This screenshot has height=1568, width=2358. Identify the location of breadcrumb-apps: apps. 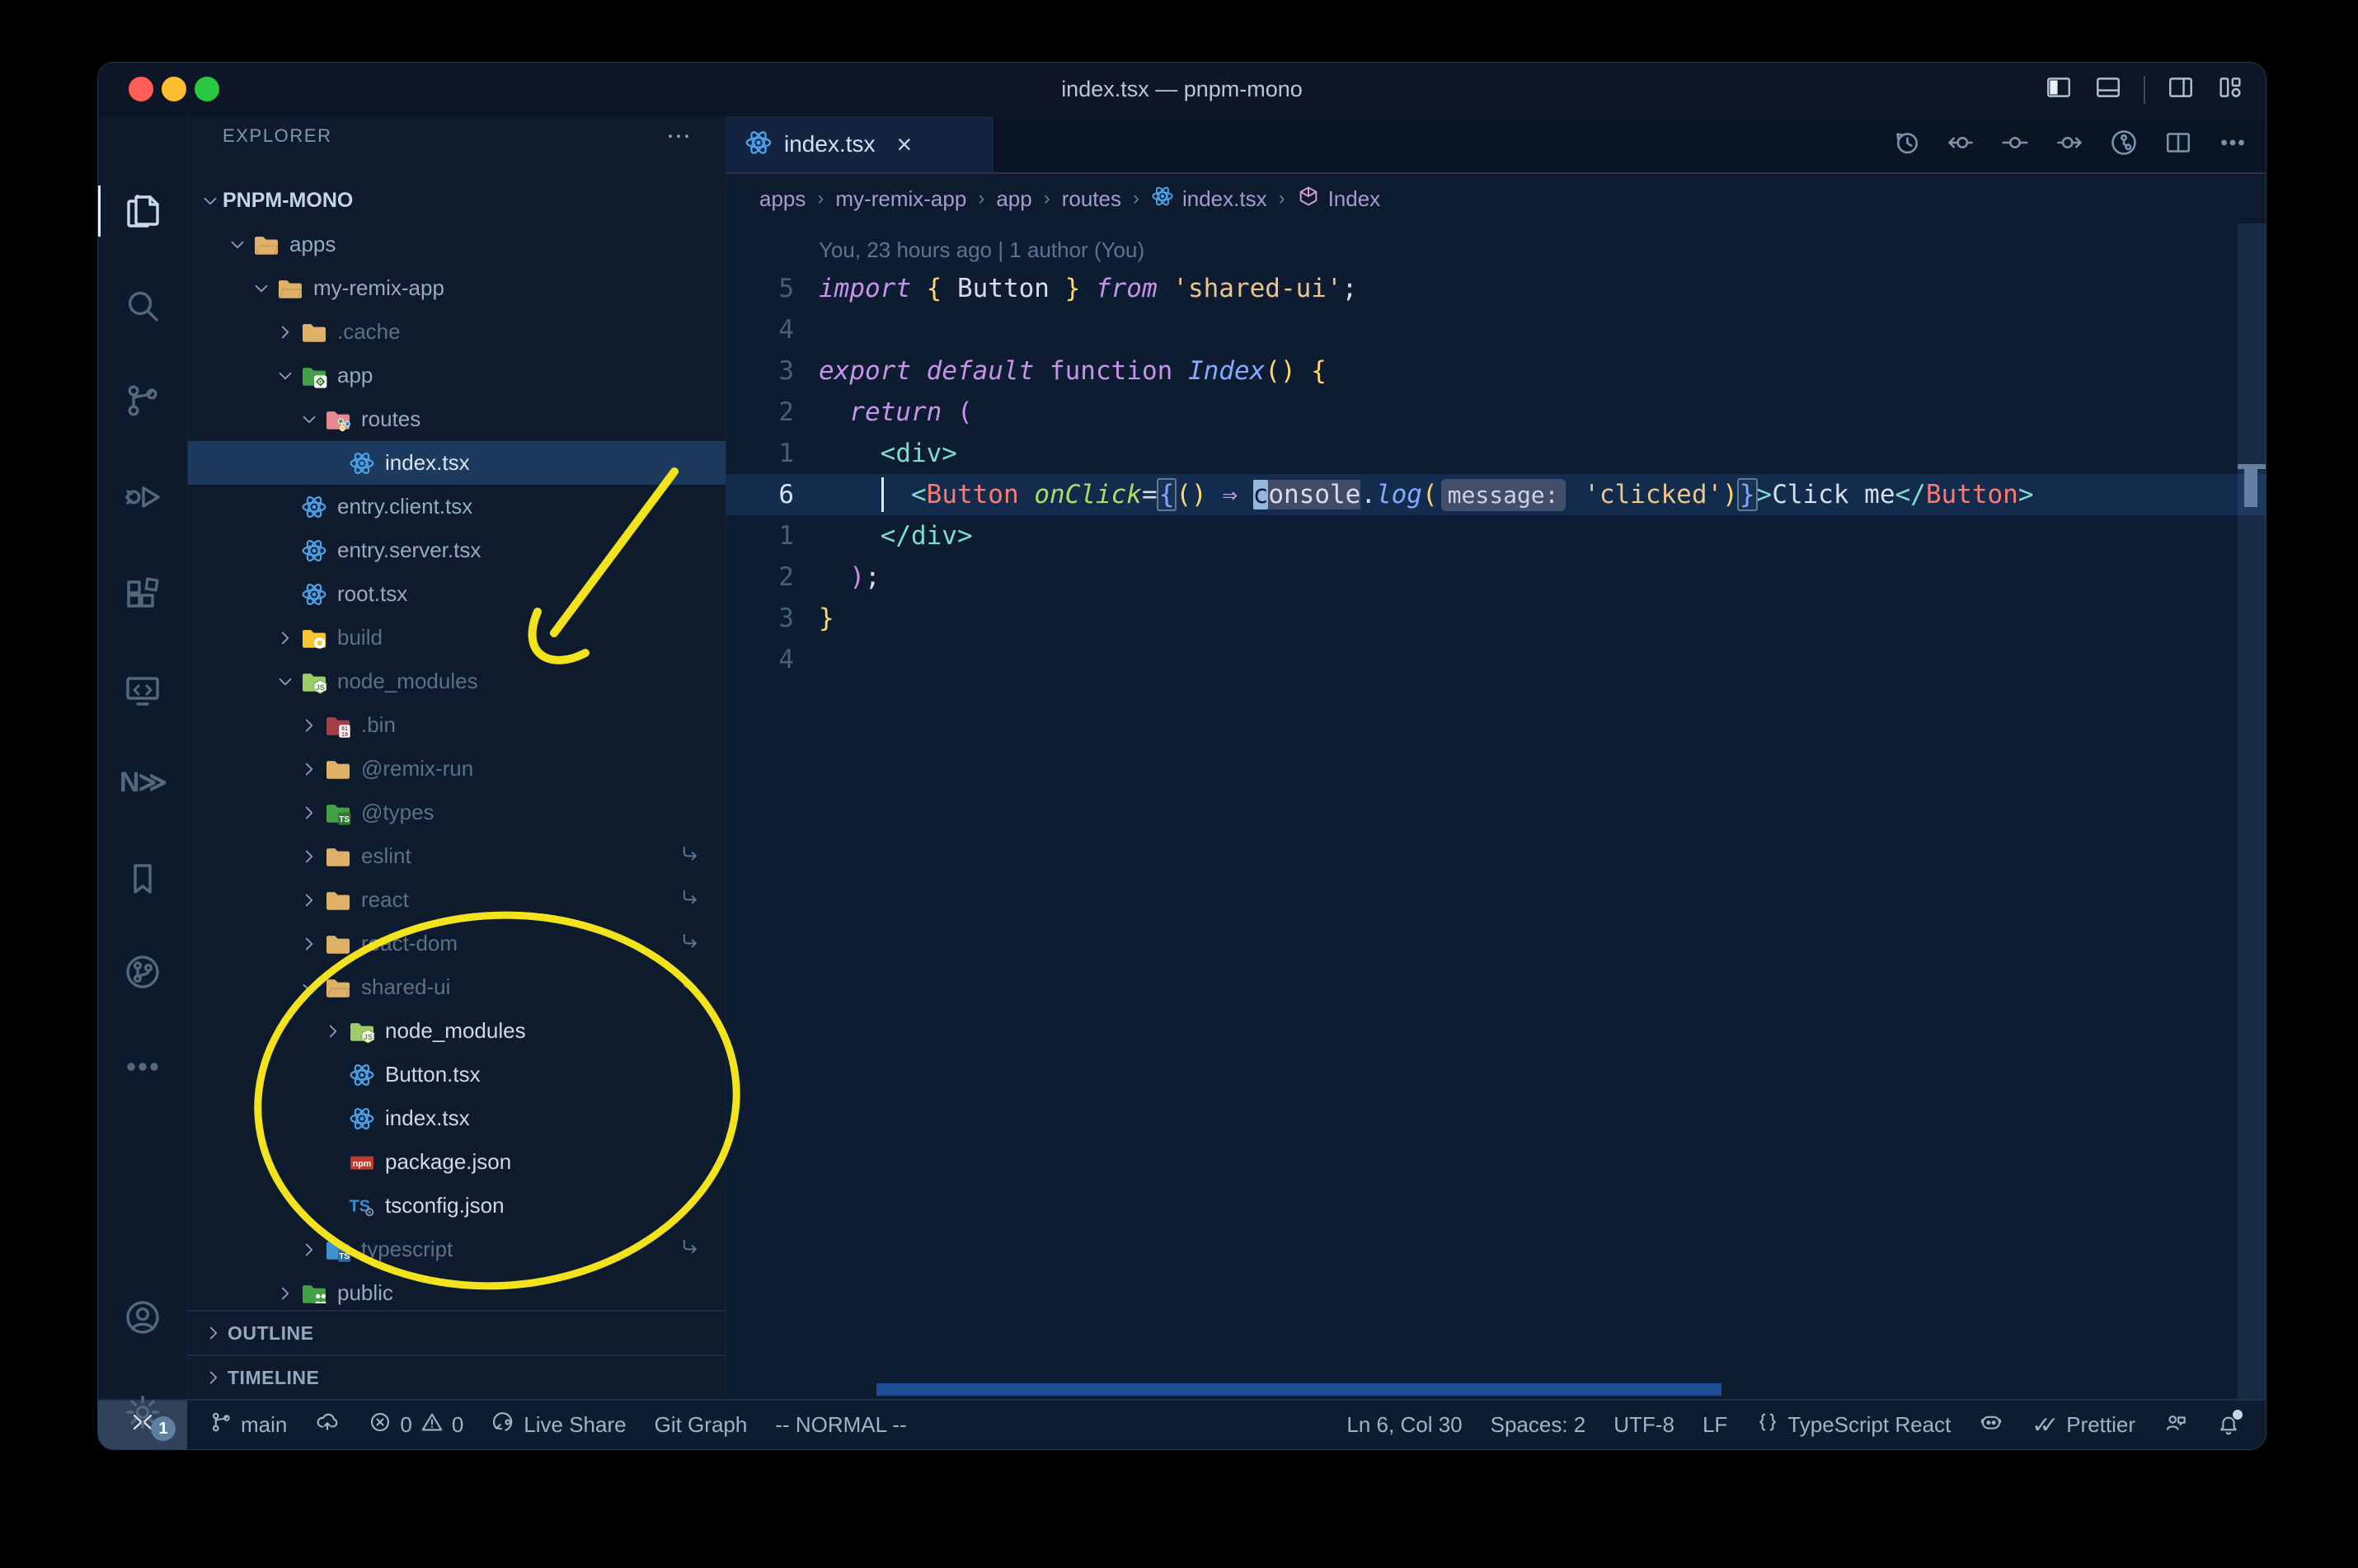
(783, 199).